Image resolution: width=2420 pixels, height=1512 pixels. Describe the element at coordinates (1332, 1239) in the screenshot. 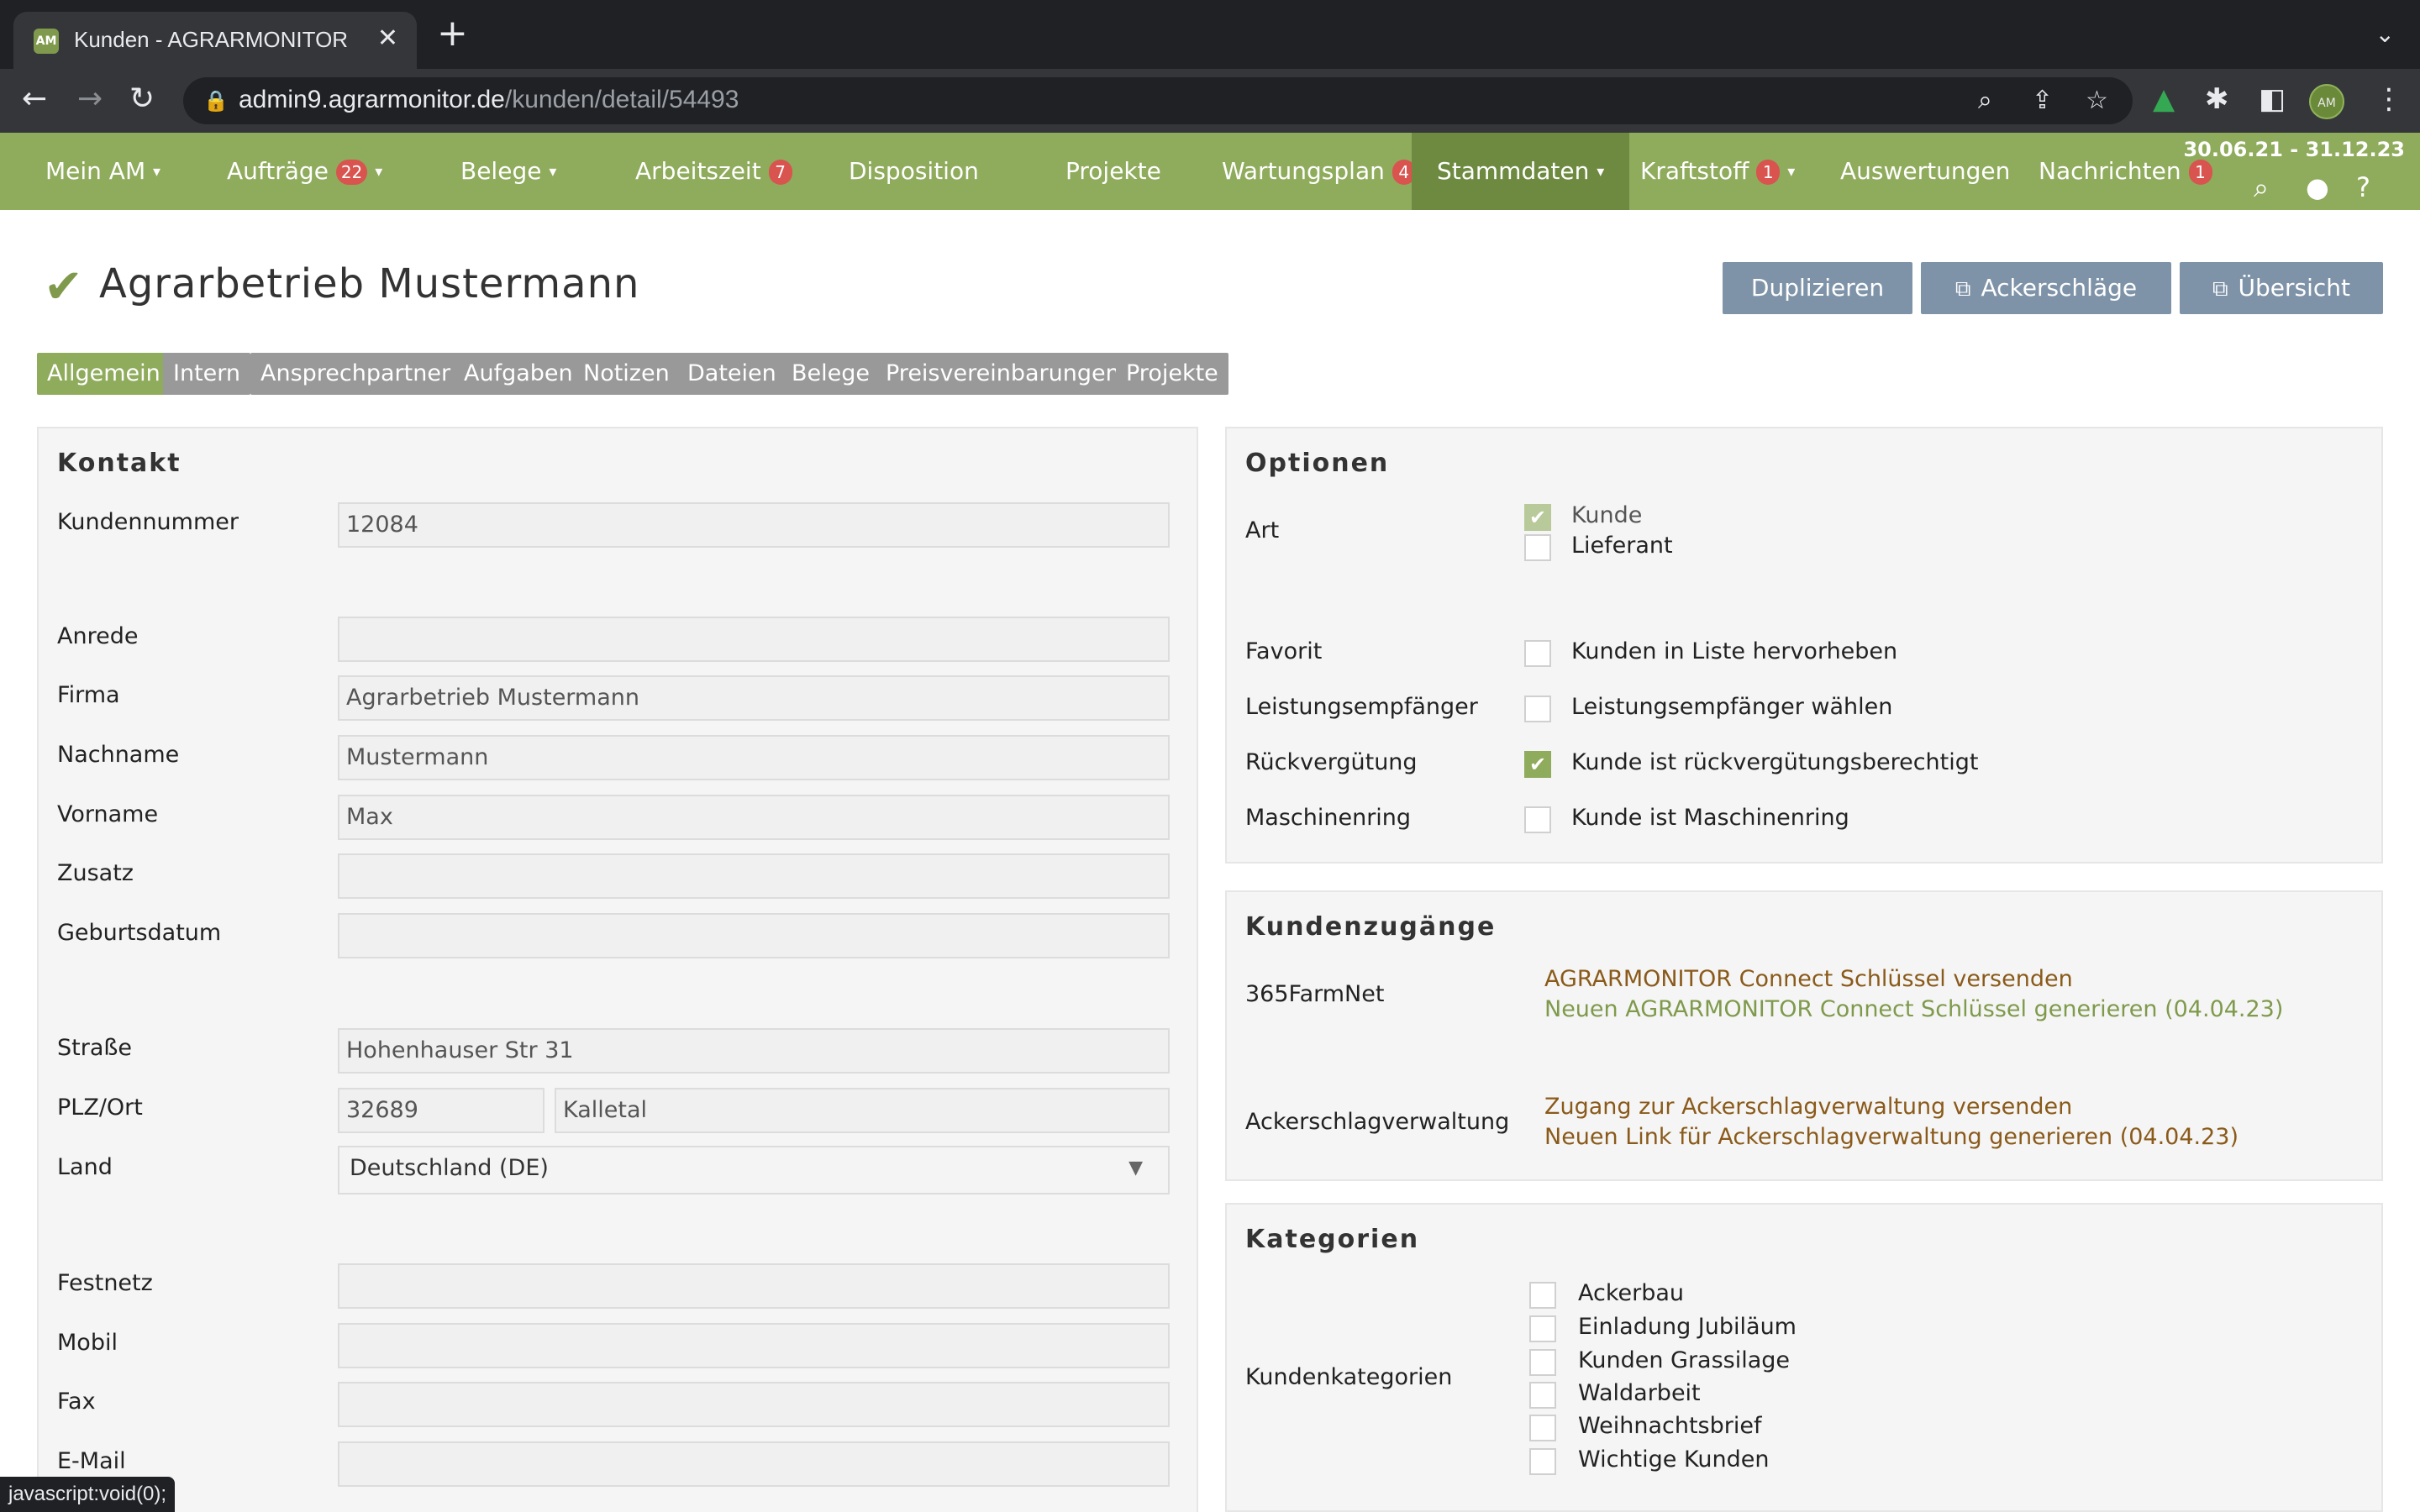

I see `panel-title: Kategorien` at that location.